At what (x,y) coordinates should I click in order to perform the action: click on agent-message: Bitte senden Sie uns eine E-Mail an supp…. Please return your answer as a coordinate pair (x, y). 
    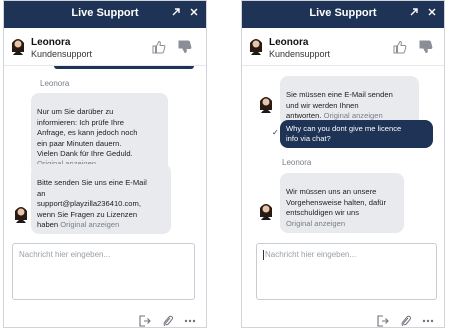
    Looking at the image, I should click on (101, 199).